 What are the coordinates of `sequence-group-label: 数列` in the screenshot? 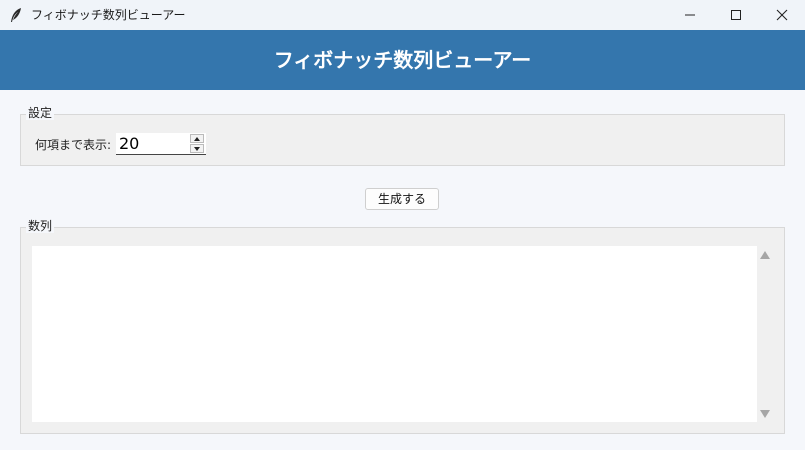 It's located at (40, 226).